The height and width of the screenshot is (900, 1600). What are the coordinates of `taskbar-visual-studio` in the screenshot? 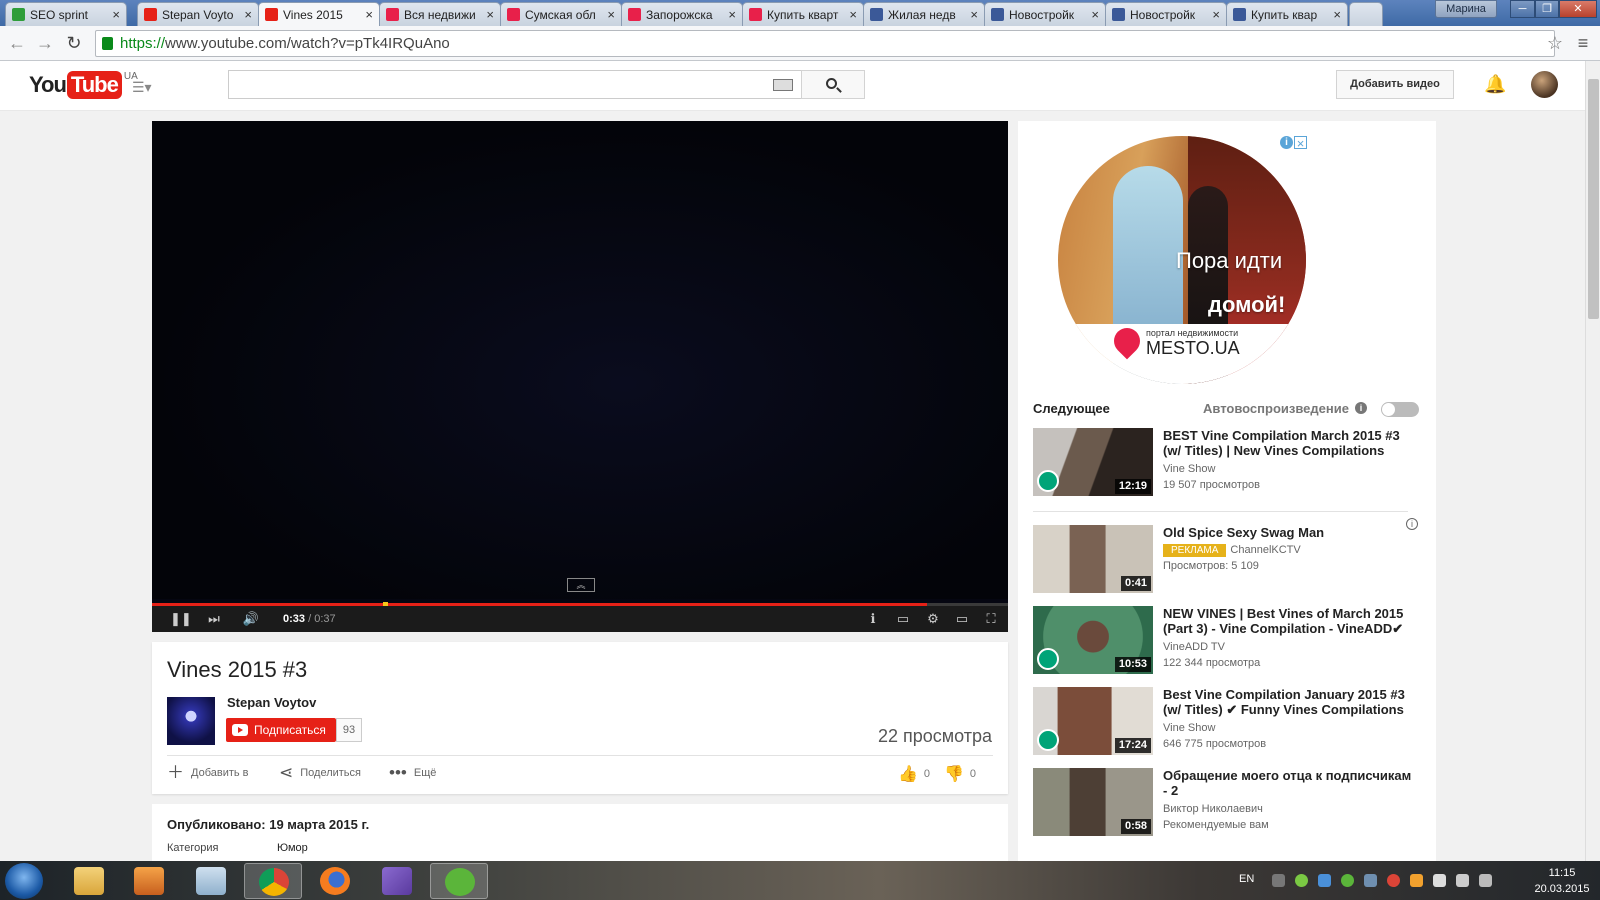 It's located at (397, 881).